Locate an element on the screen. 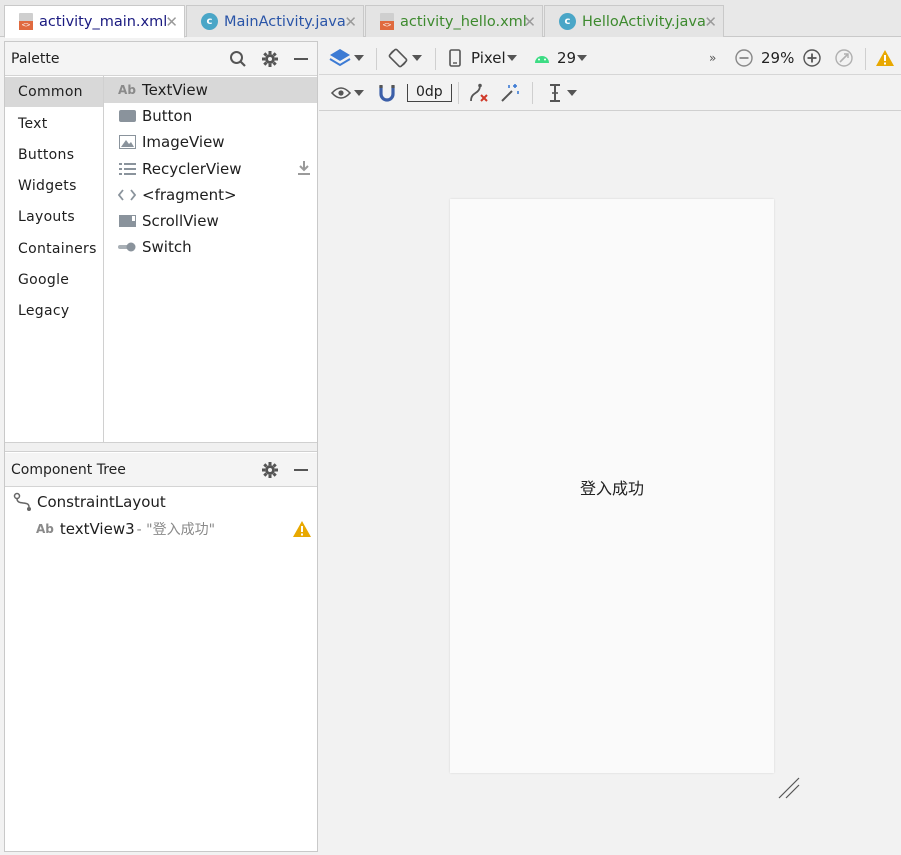 The width and height of the screenshot is (901, 855). scroll-icon is located at coordinates (127, 221).